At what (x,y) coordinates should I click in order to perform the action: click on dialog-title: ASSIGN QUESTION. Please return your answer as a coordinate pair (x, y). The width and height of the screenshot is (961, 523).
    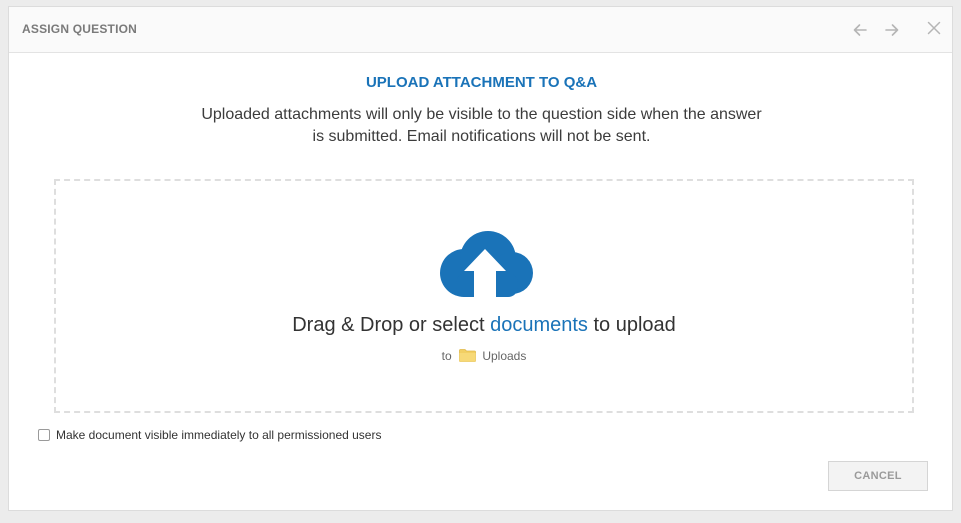
    Looking at the image, I should click on (80, 29).